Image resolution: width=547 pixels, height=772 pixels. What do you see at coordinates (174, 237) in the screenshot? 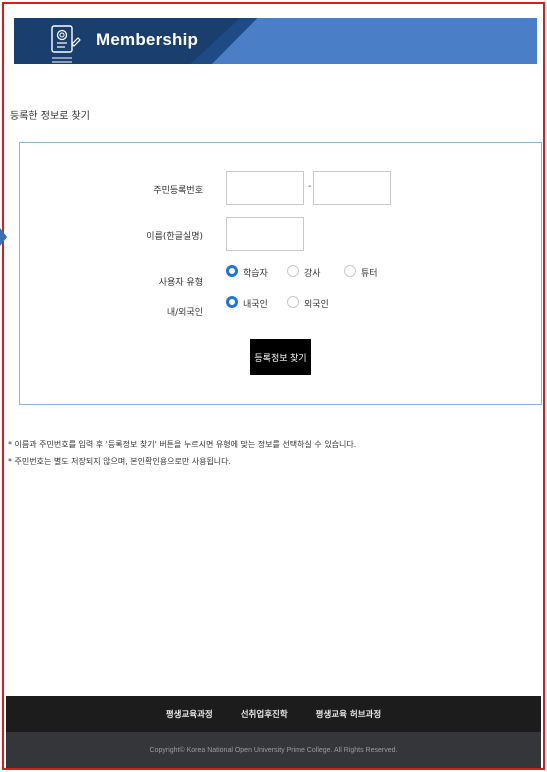
I see `name-label: 이름(한글실명)` at bounding box center [174, 237].